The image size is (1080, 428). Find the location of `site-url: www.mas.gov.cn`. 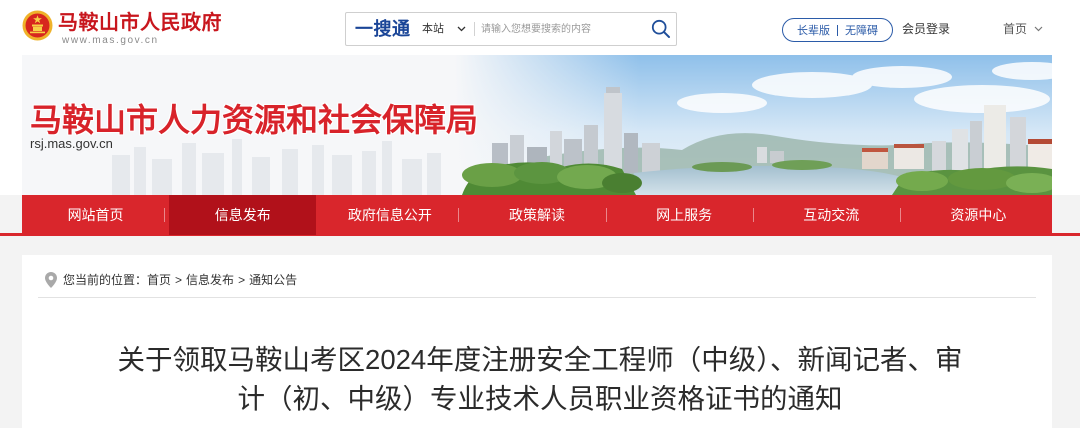

site-url: www.mas.gov.cn is located at coordinates (110, 40).